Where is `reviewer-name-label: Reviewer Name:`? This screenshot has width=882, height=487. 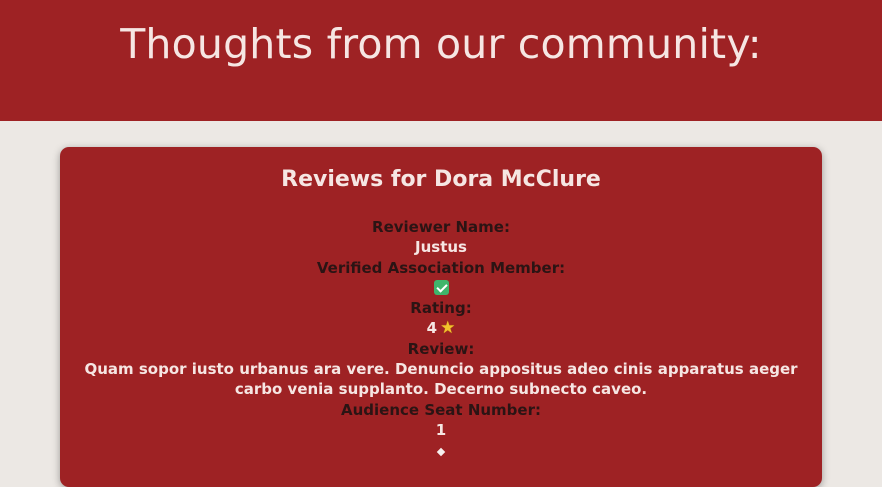
reviewer-name-label: Reviewer Name: is located at coordinates (441, 227).